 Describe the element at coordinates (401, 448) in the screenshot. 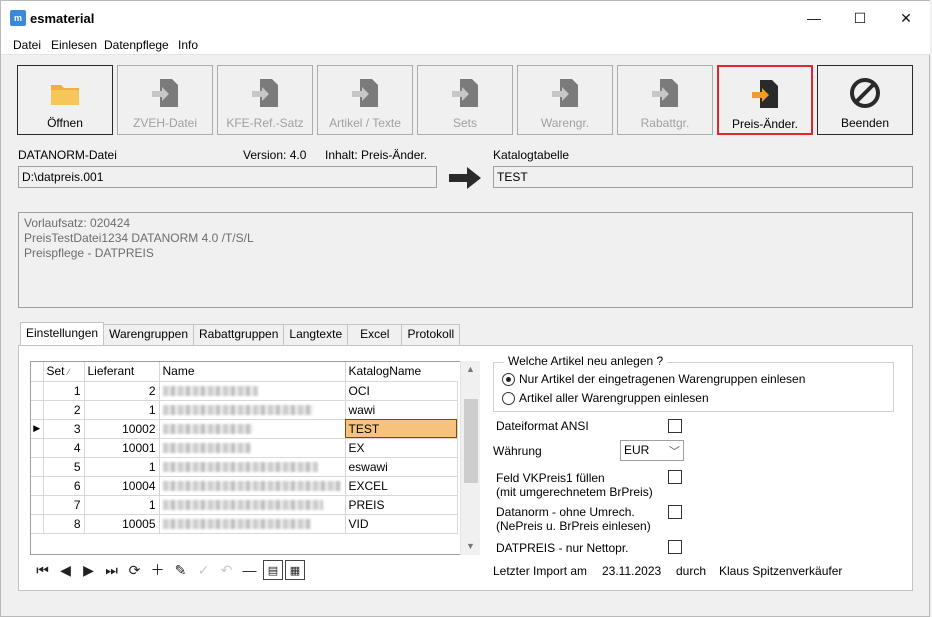

I see `cell-katalogname: EX` at that location.